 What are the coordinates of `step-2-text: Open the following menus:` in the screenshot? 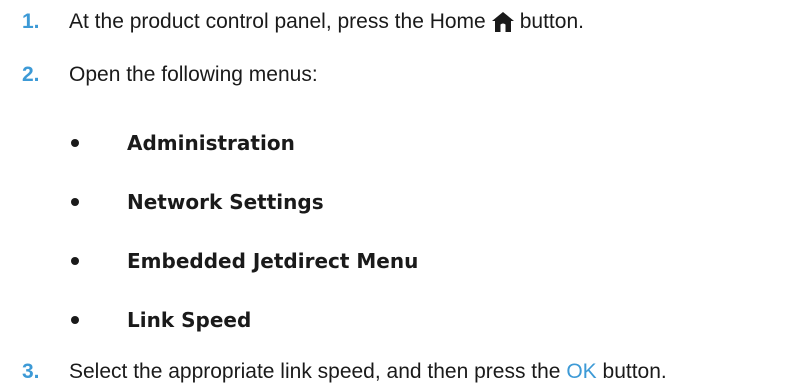 It's located at (193, 74).